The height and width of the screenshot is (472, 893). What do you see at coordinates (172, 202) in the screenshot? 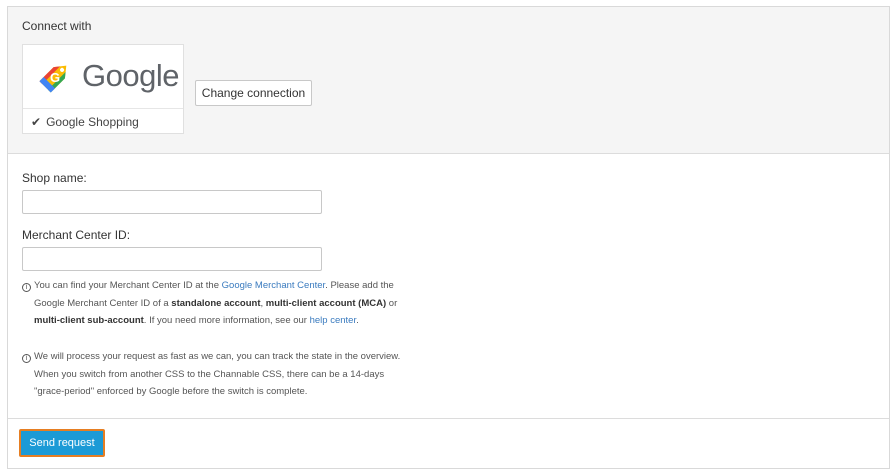
I see `shop-name-input` at bounding box center [172, 202].